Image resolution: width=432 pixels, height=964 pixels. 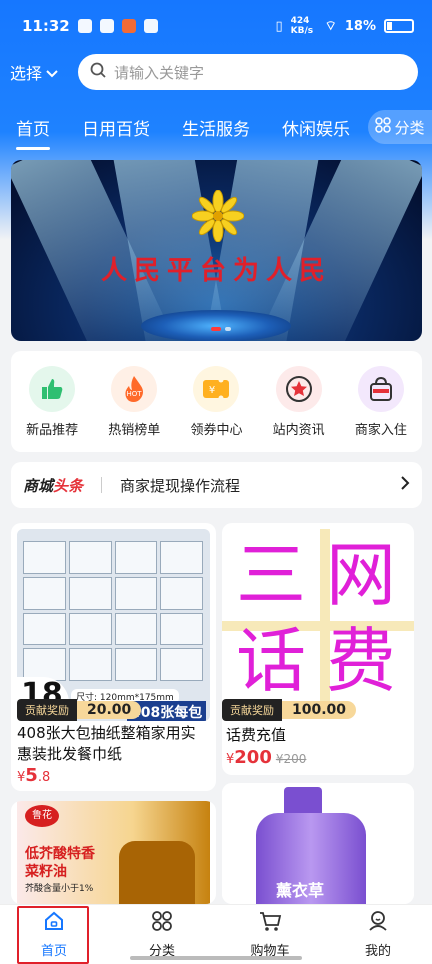 What do you see at coordinates (291, 759) in the screenshot?
I see `original-price: ¥200` at bounding box center [291, 759].